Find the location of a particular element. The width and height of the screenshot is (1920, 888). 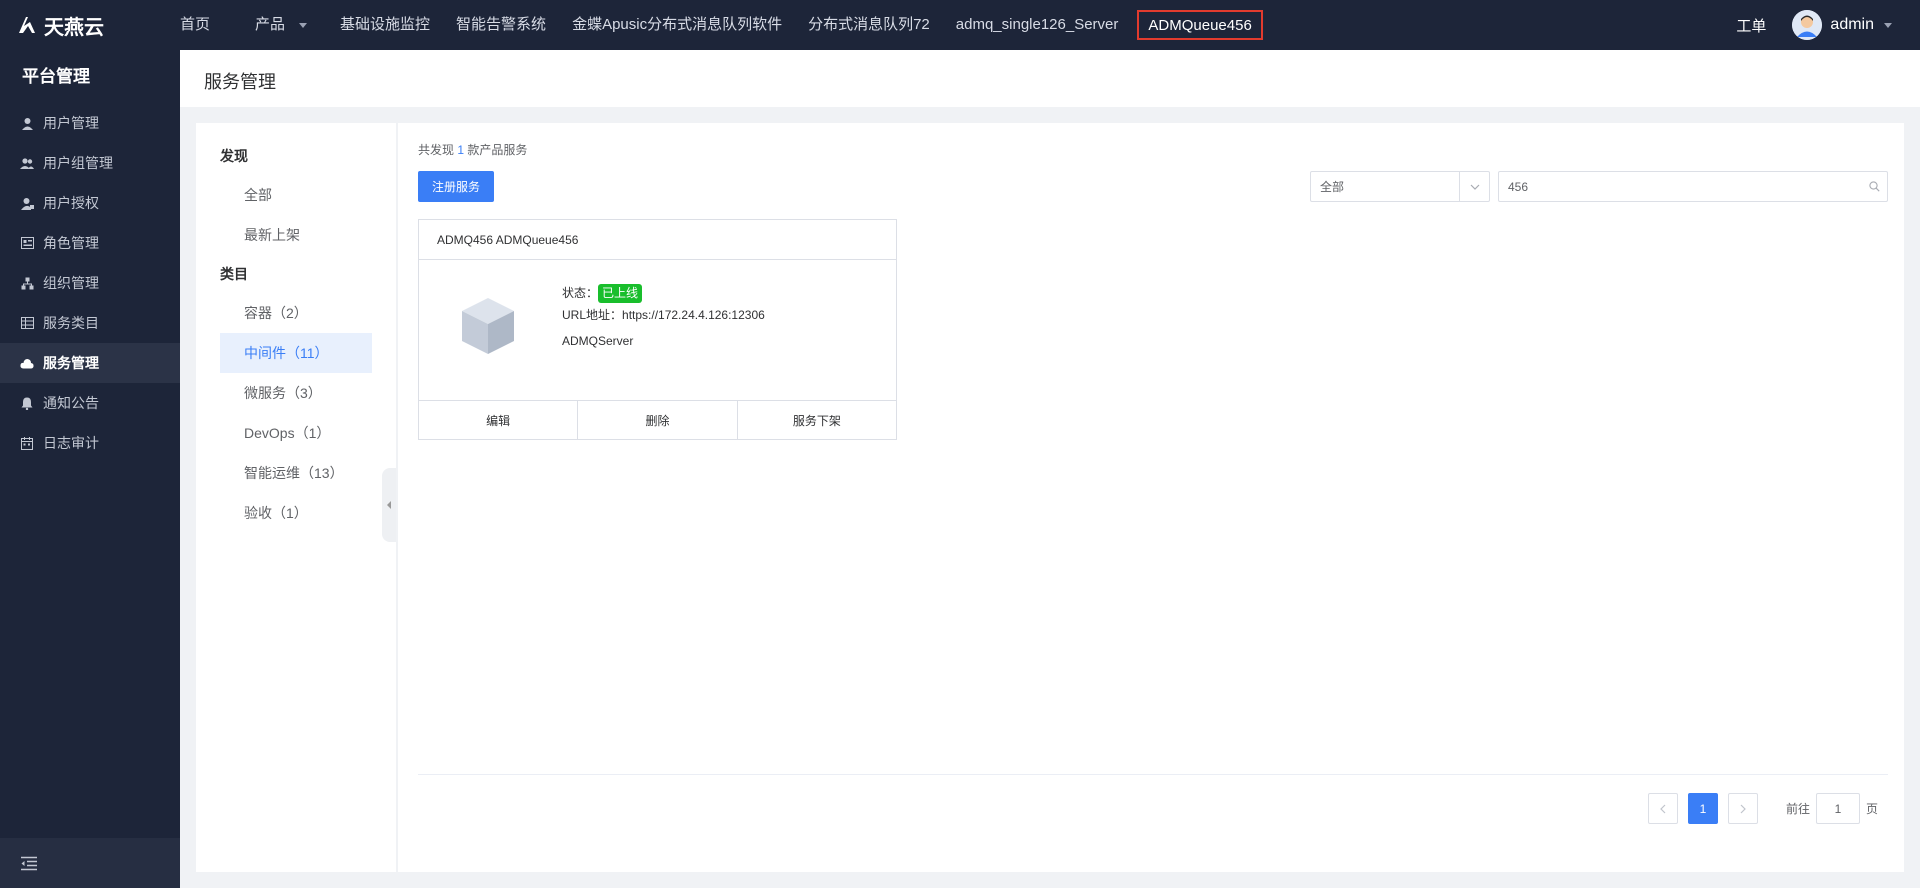

filter-item-container: 容器（2） is located at coordinates (296, 313).